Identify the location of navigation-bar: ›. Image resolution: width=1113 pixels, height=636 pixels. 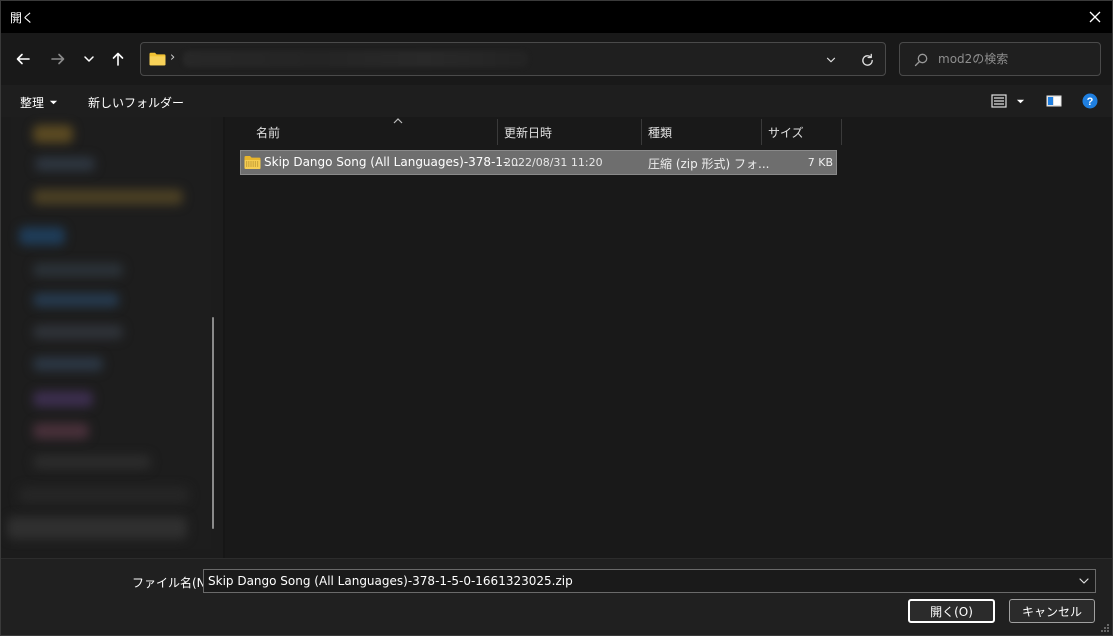
(556, 59).